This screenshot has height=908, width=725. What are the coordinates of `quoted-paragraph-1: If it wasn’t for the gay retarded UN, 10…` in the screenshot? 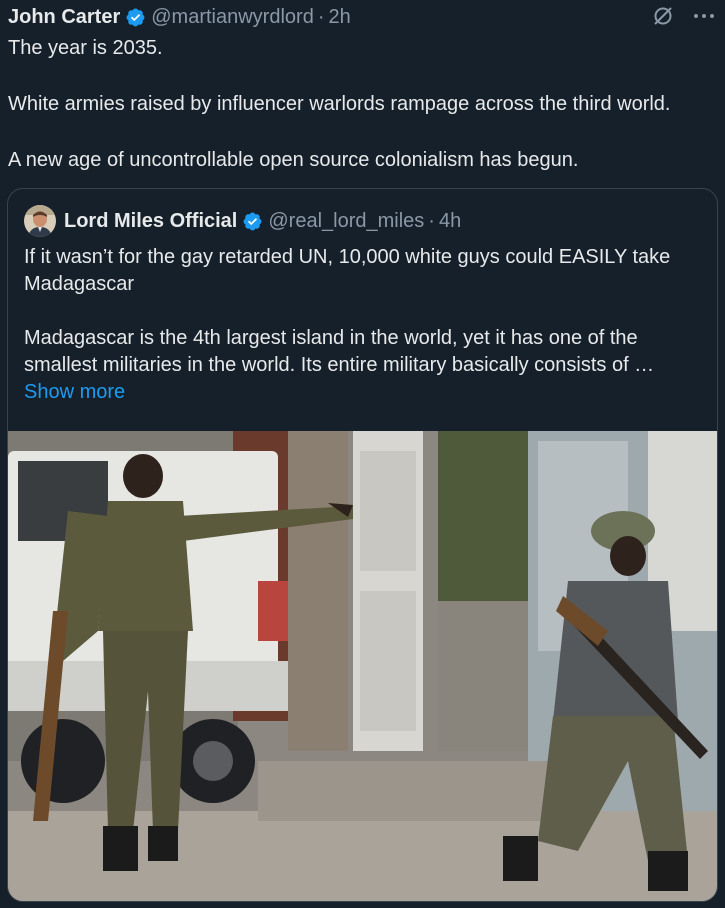 It's located at (347, 270).